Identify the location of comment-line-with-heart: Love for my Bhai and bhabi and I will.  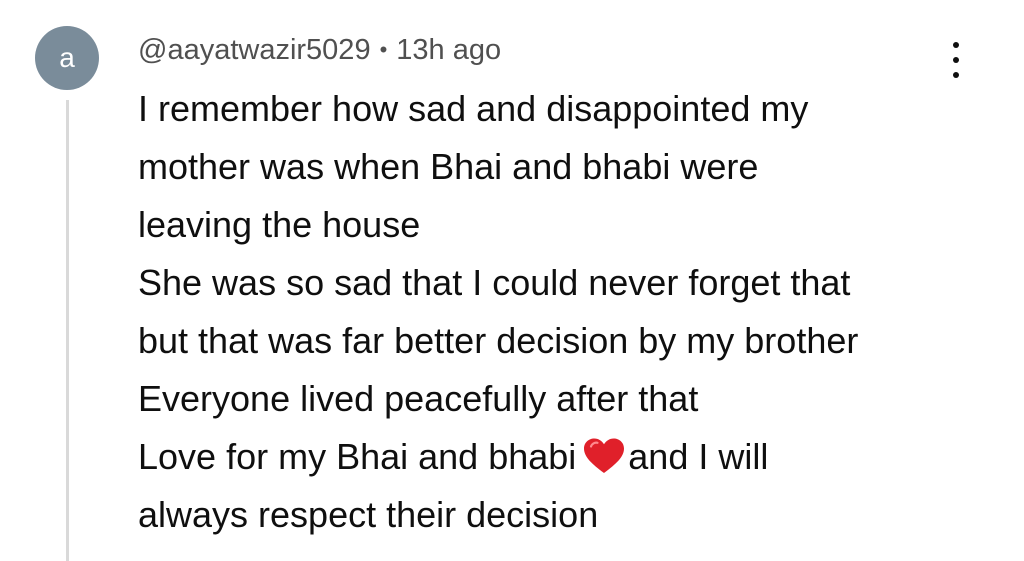
(573, 457).